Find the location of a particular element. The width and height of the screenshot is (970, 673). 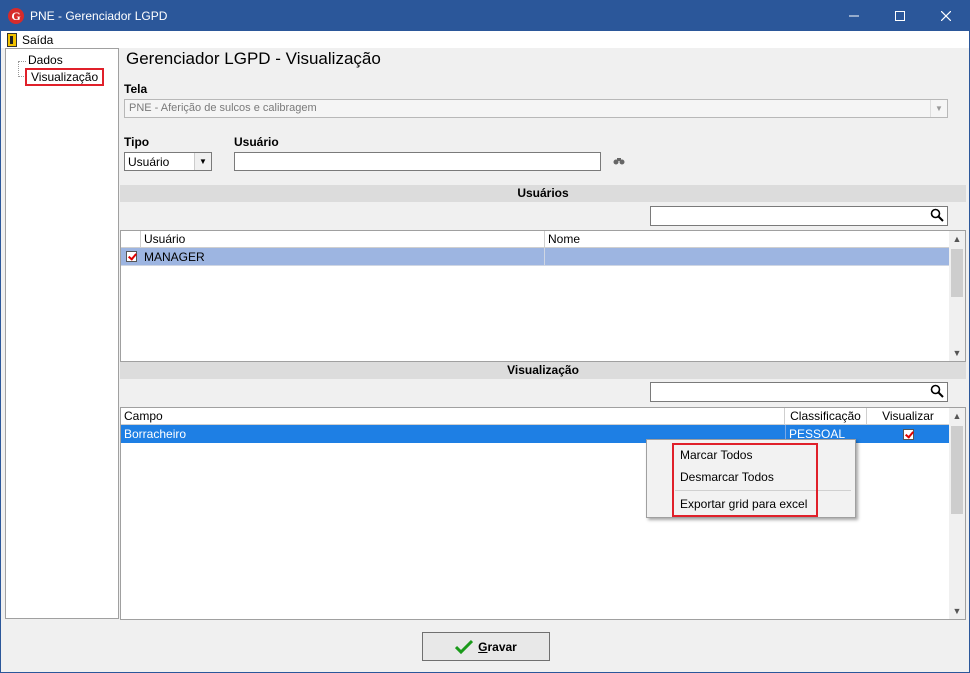

users-search-input is located at coordinates (799, 216).